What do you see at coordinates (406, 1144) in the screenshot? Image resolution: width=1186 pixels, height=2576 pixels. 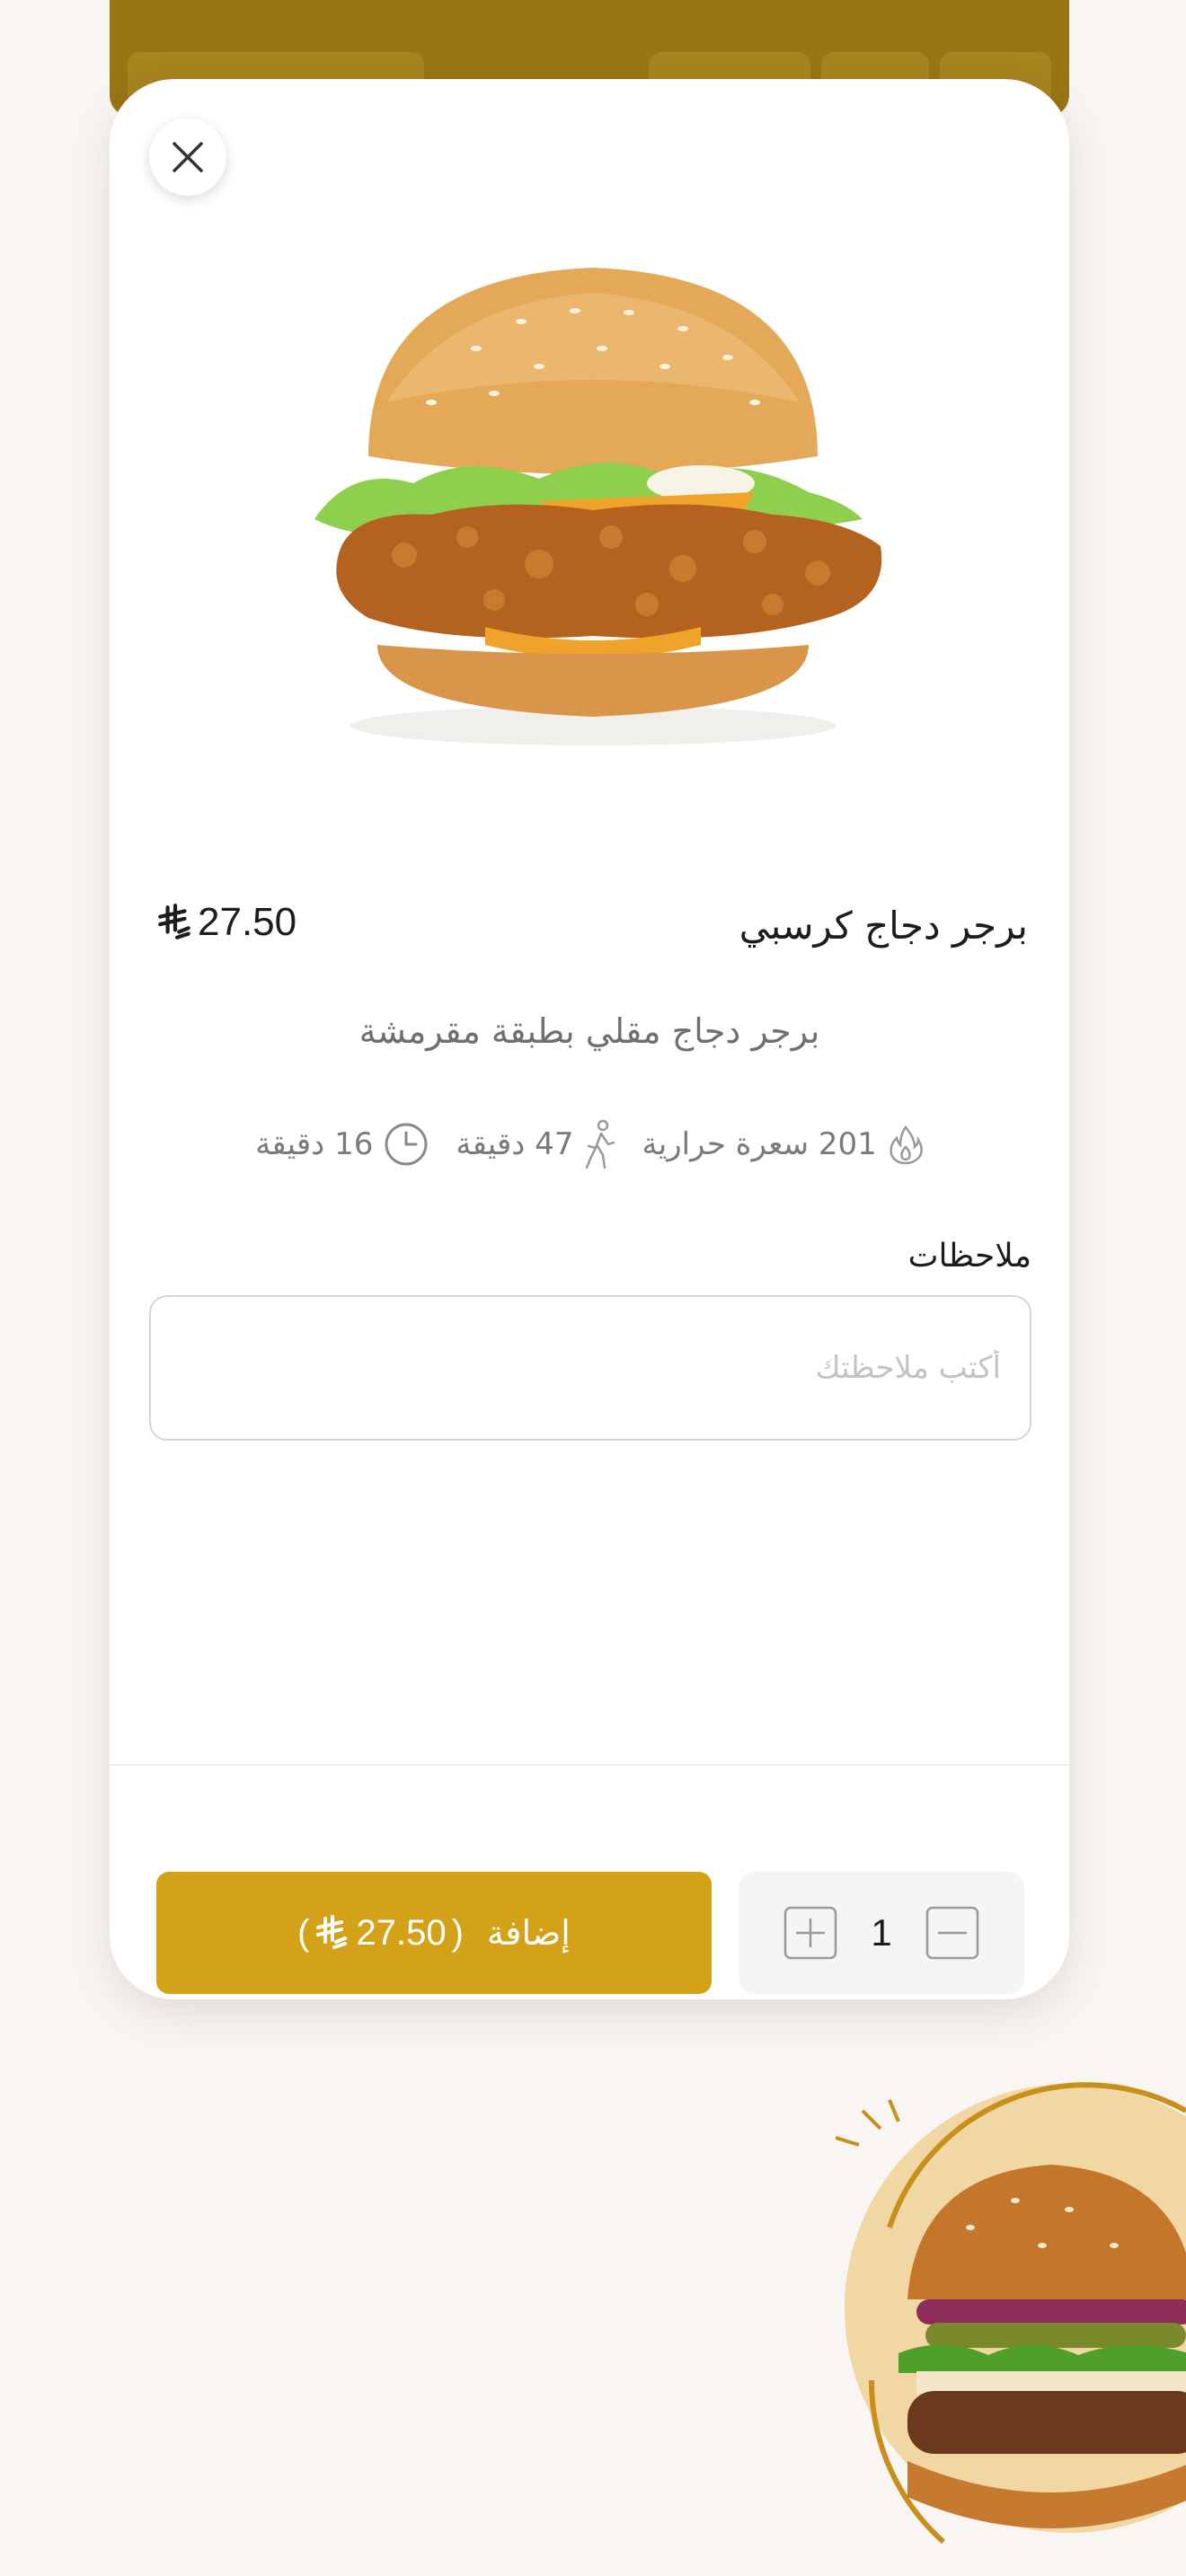 I see `clock-icon` at bounding box center [406, 1144].